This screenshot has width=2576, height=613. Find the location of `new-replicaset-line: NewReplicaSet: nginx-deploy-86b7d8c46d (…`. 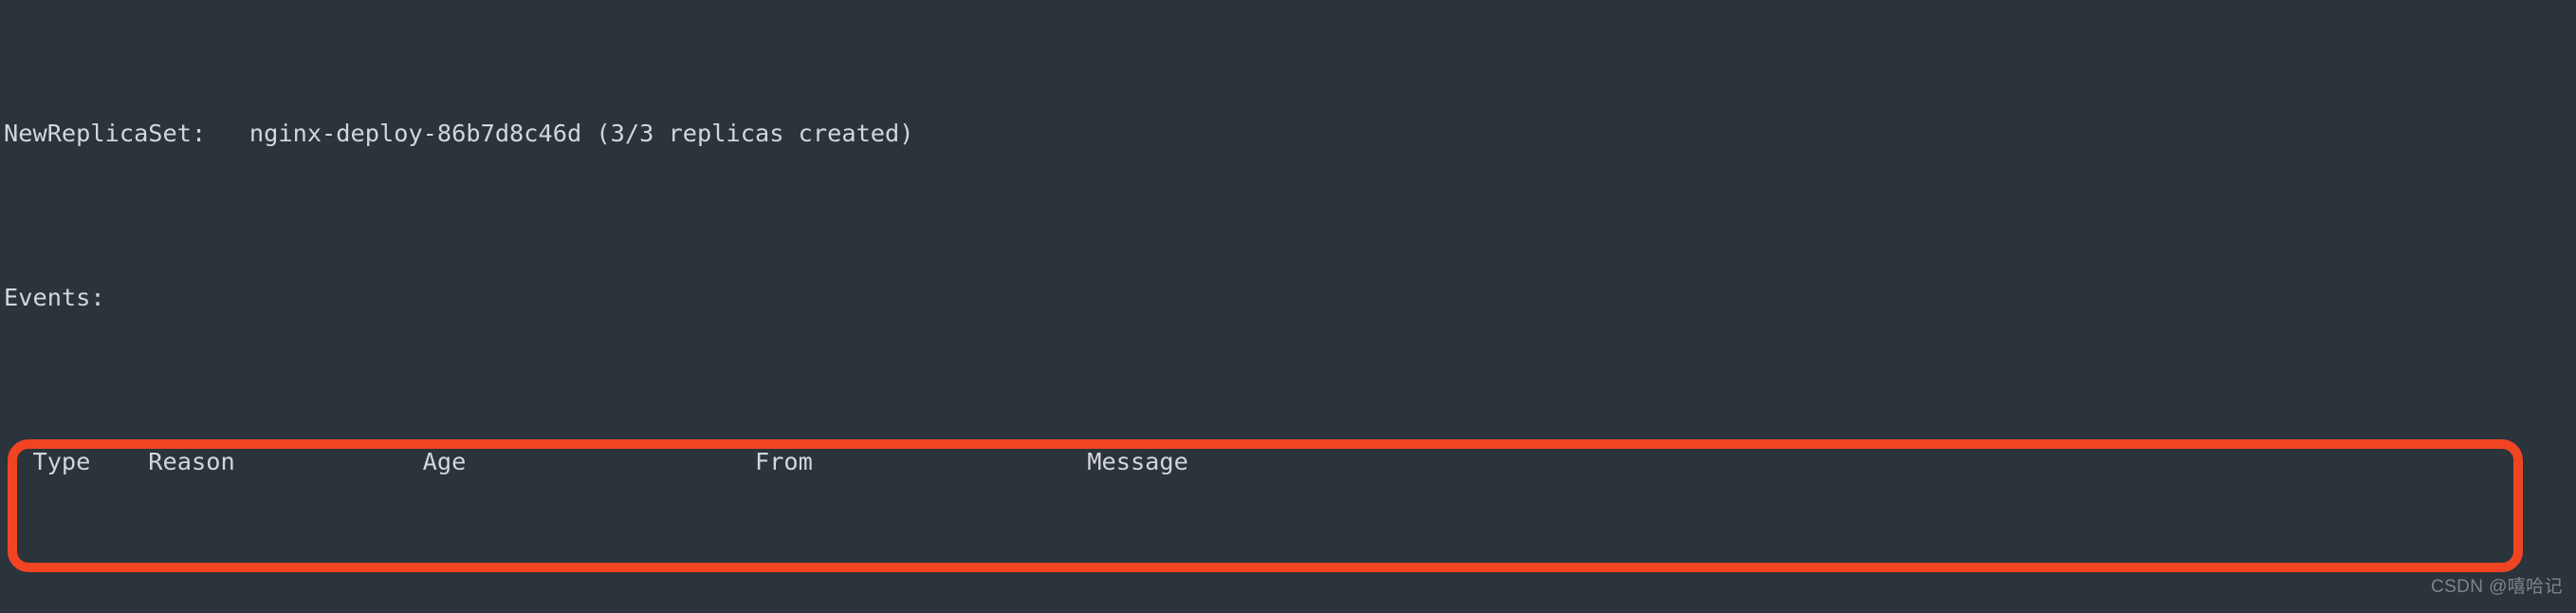

new-replicaset-line: NewReplicaSet: nginx-deploy-86b7d8c46d (… is located at coordinates (459, 133).